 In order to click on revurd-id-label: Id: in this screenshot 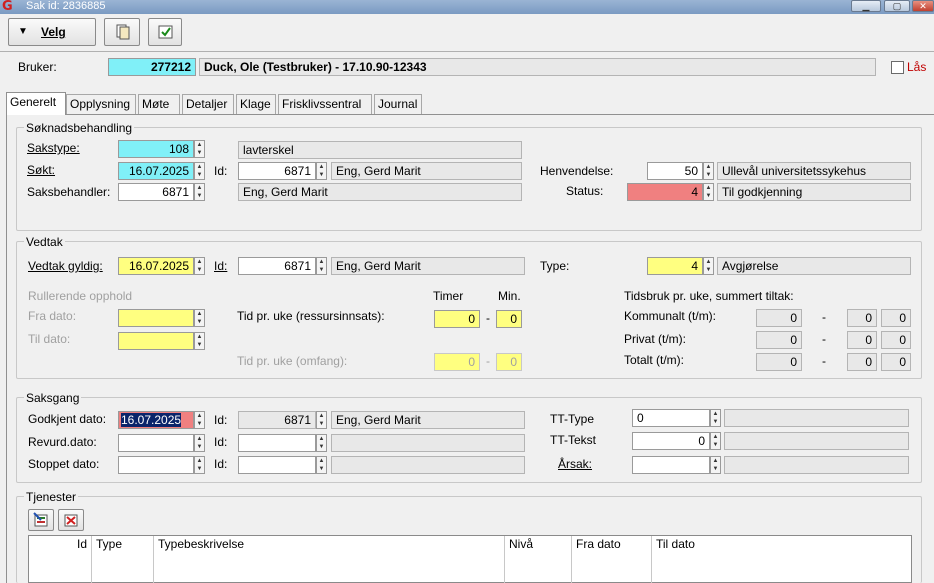, I will do `click(221, 442)`.